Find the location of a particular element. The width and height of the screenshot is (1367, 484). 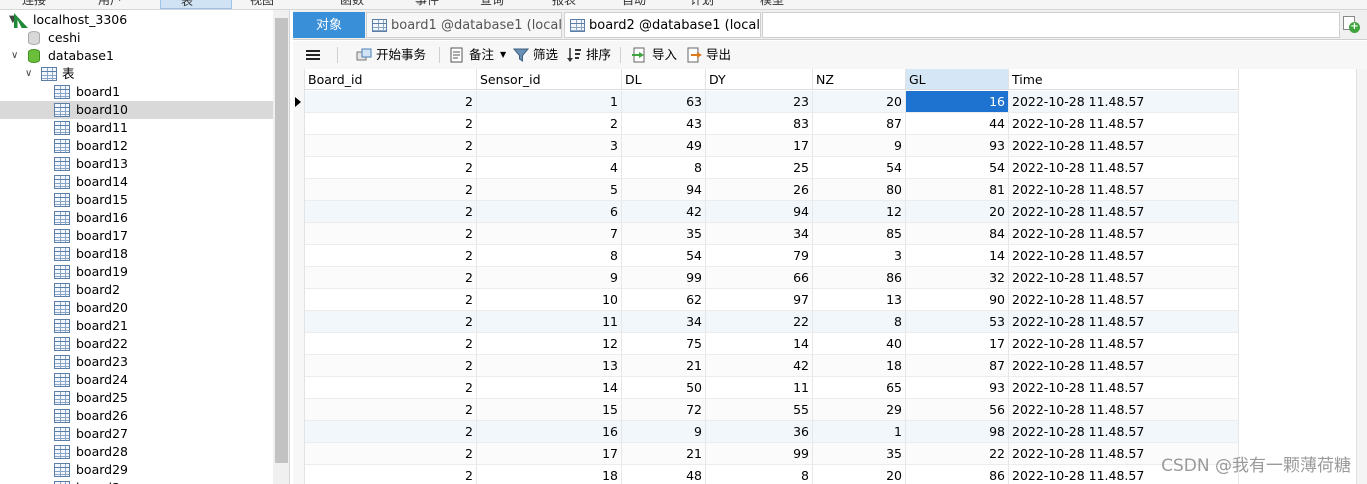

cell-dy: 97 is located at coordinates (759, 300).